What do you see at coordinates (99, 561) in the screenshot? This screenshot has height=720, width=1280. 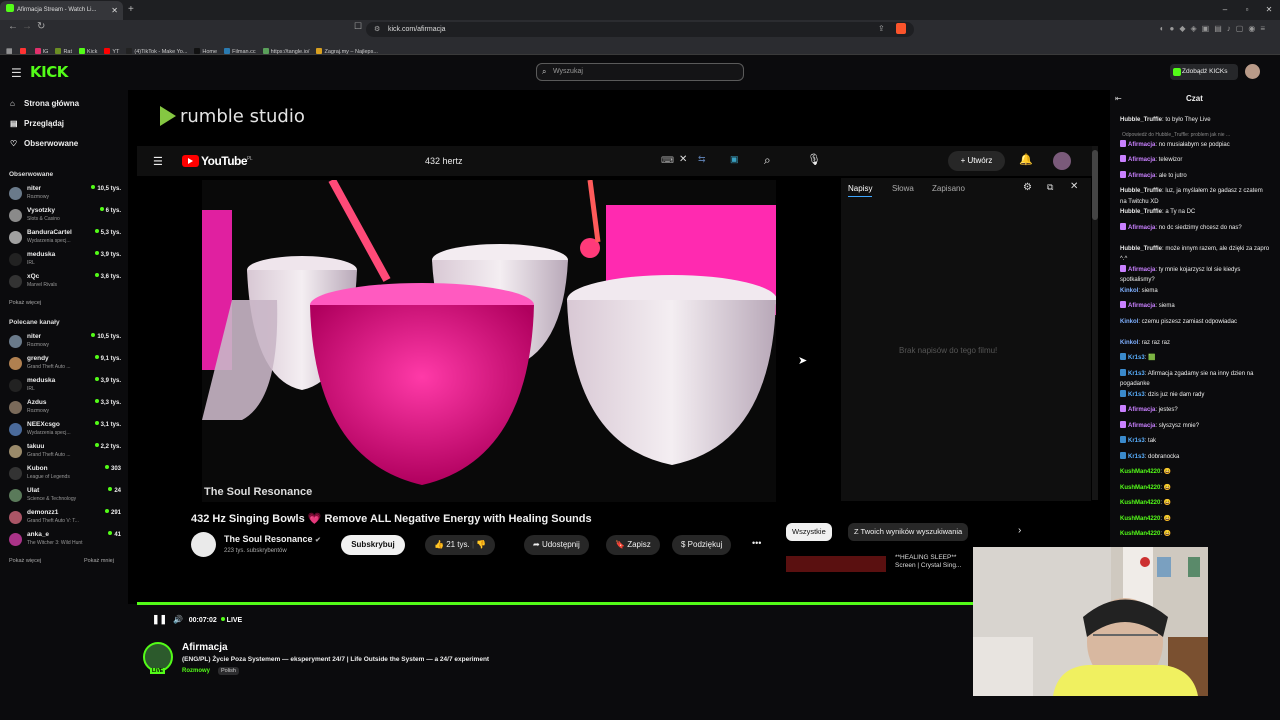 I see `show-less-recommended: Pokaż mniej` at bounding box center [99, 561].